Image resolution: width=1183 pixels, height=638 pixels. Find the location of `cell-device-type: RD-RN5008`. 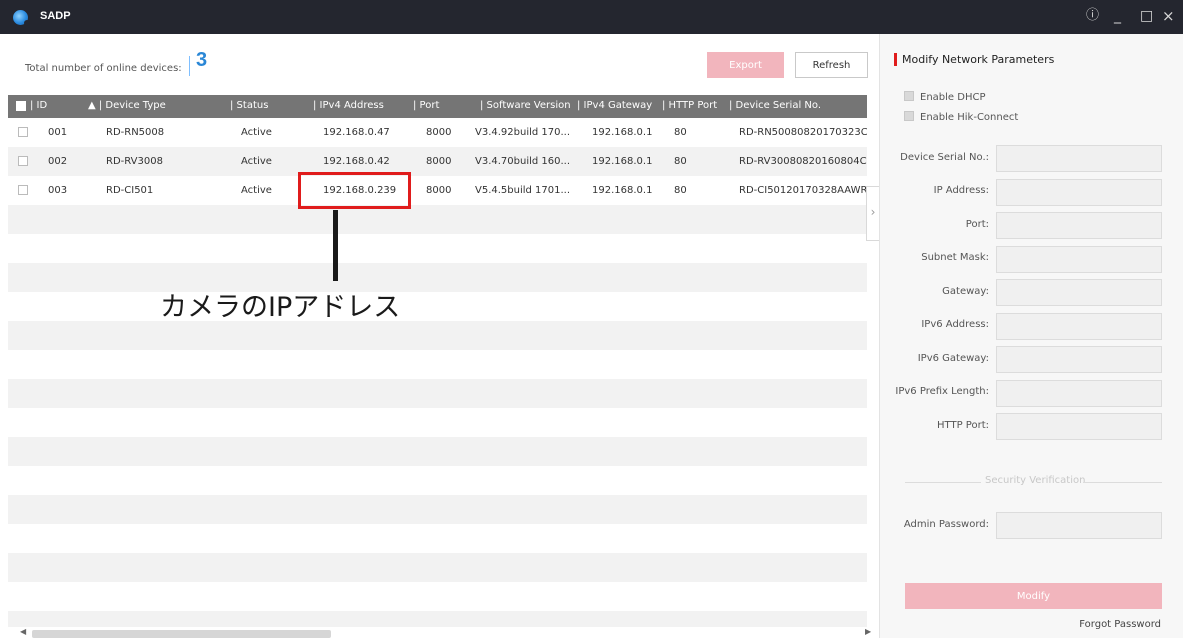

cell-device-type: RD-RN5008 is located at coordinates (135, 132).